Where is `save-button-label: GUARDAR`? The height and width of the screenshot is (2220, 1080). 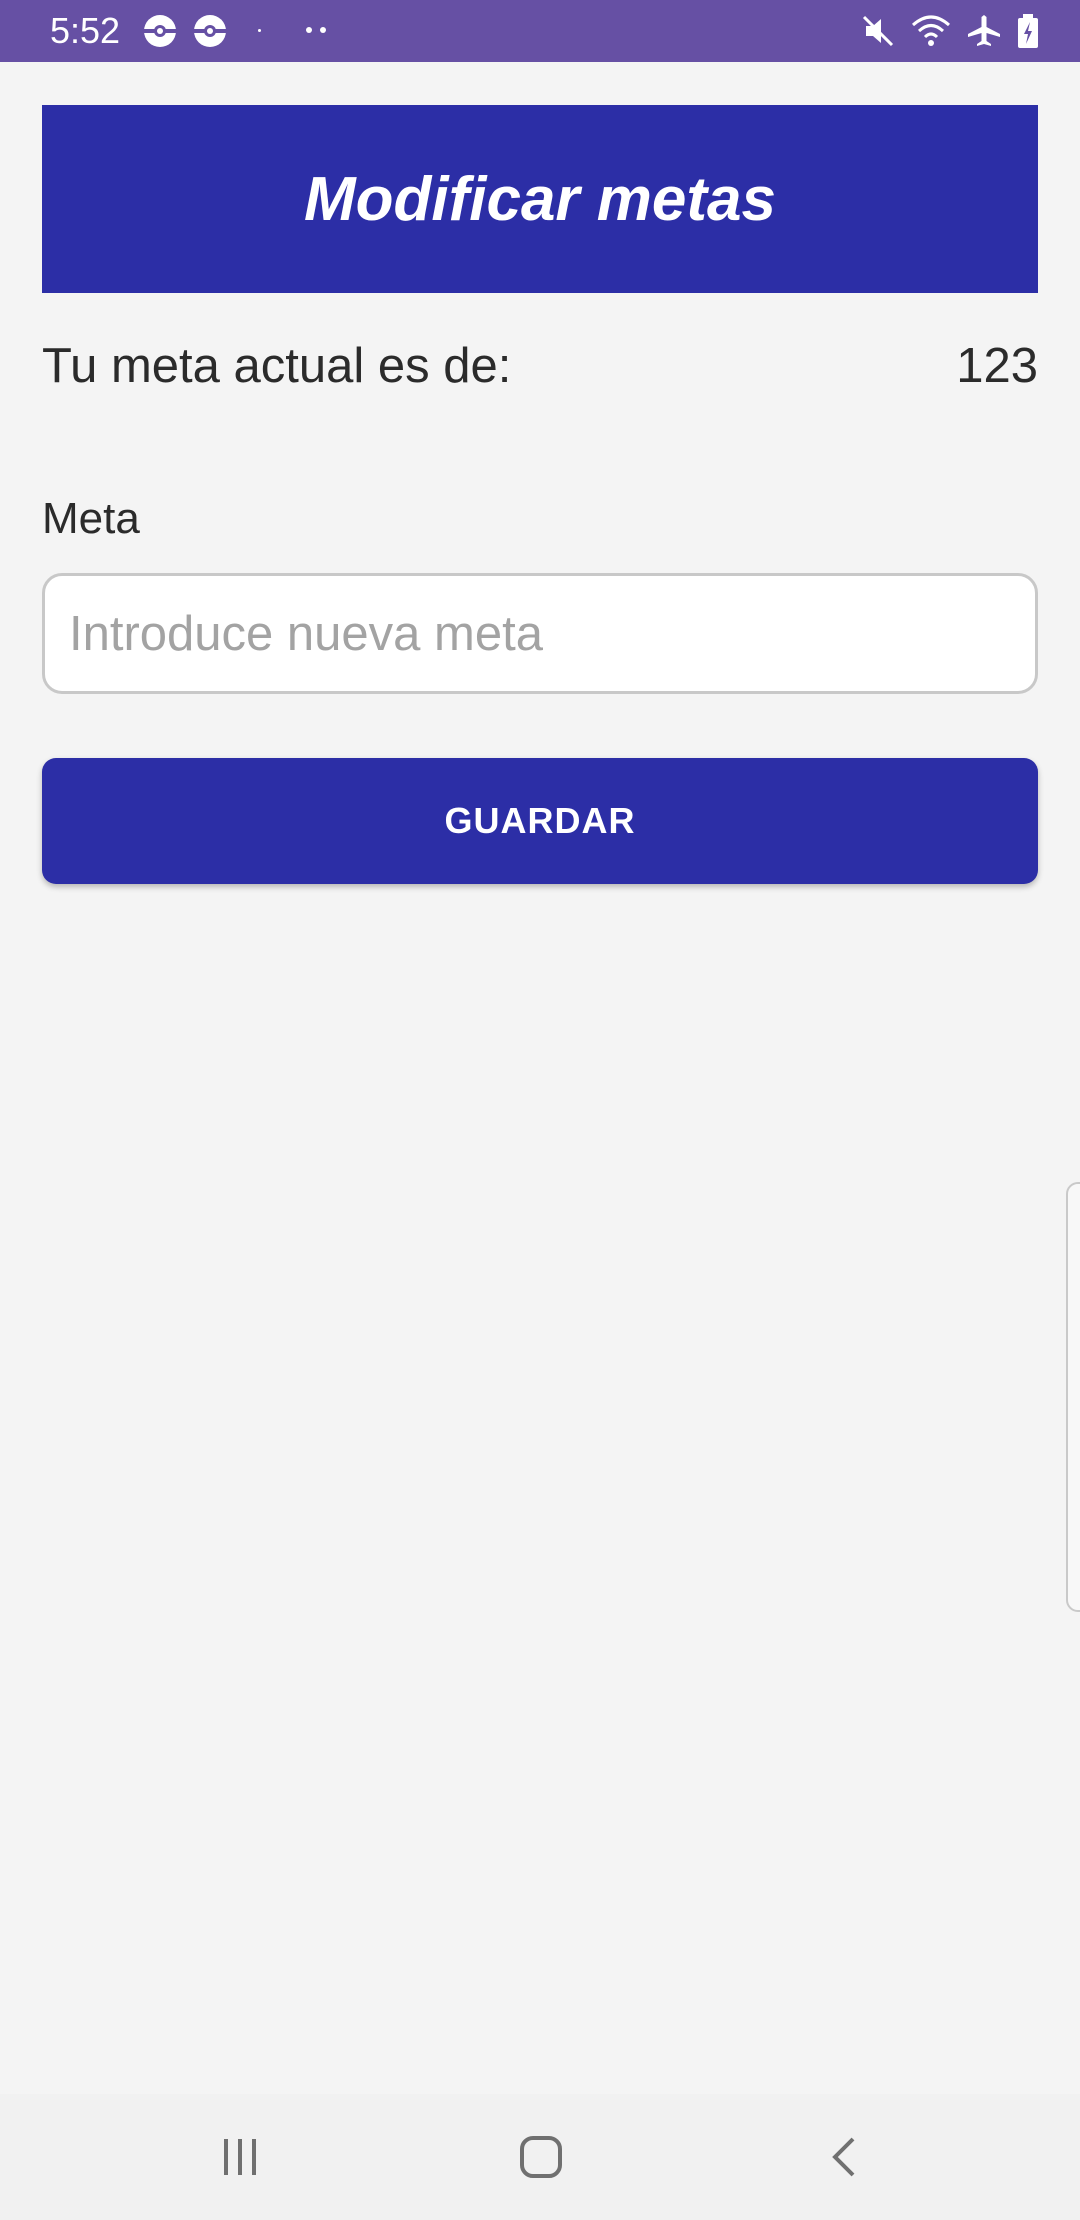
save-button-label: GUARDAR is located at coordinates (540, 820).